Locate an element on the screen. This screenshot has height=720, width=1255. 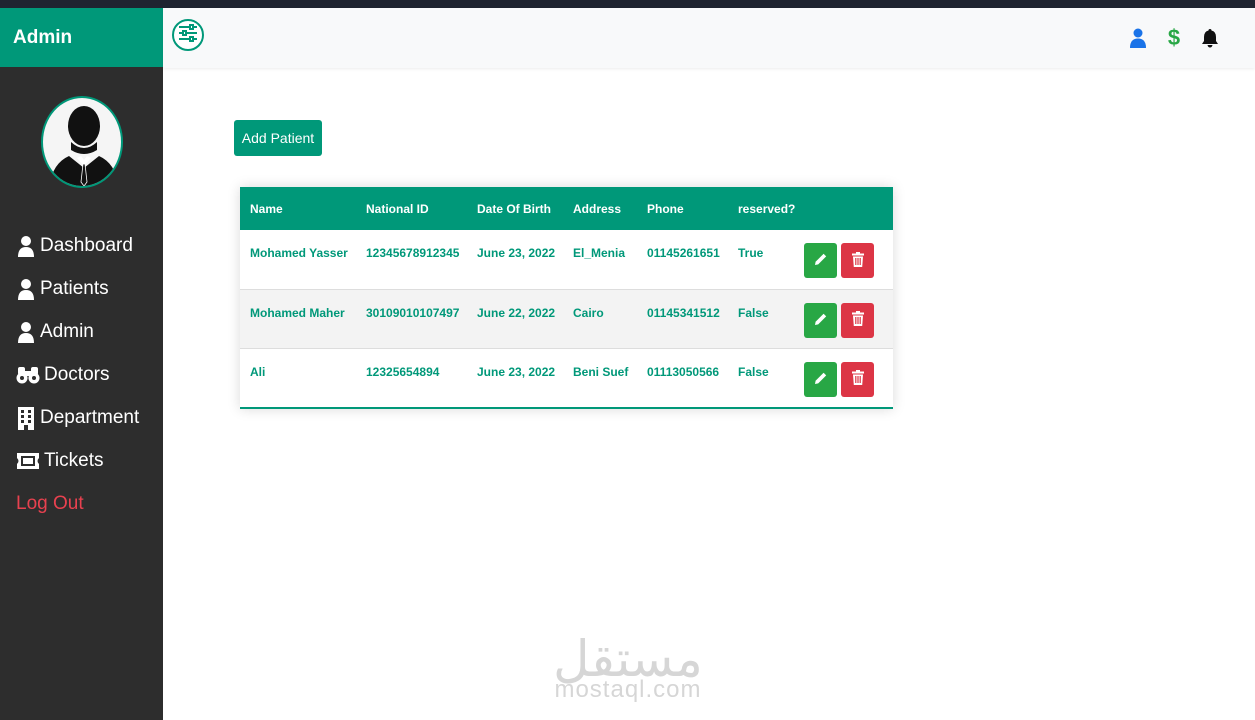
sidebar-item-admin: Admin is located at coordinates (81, 331).